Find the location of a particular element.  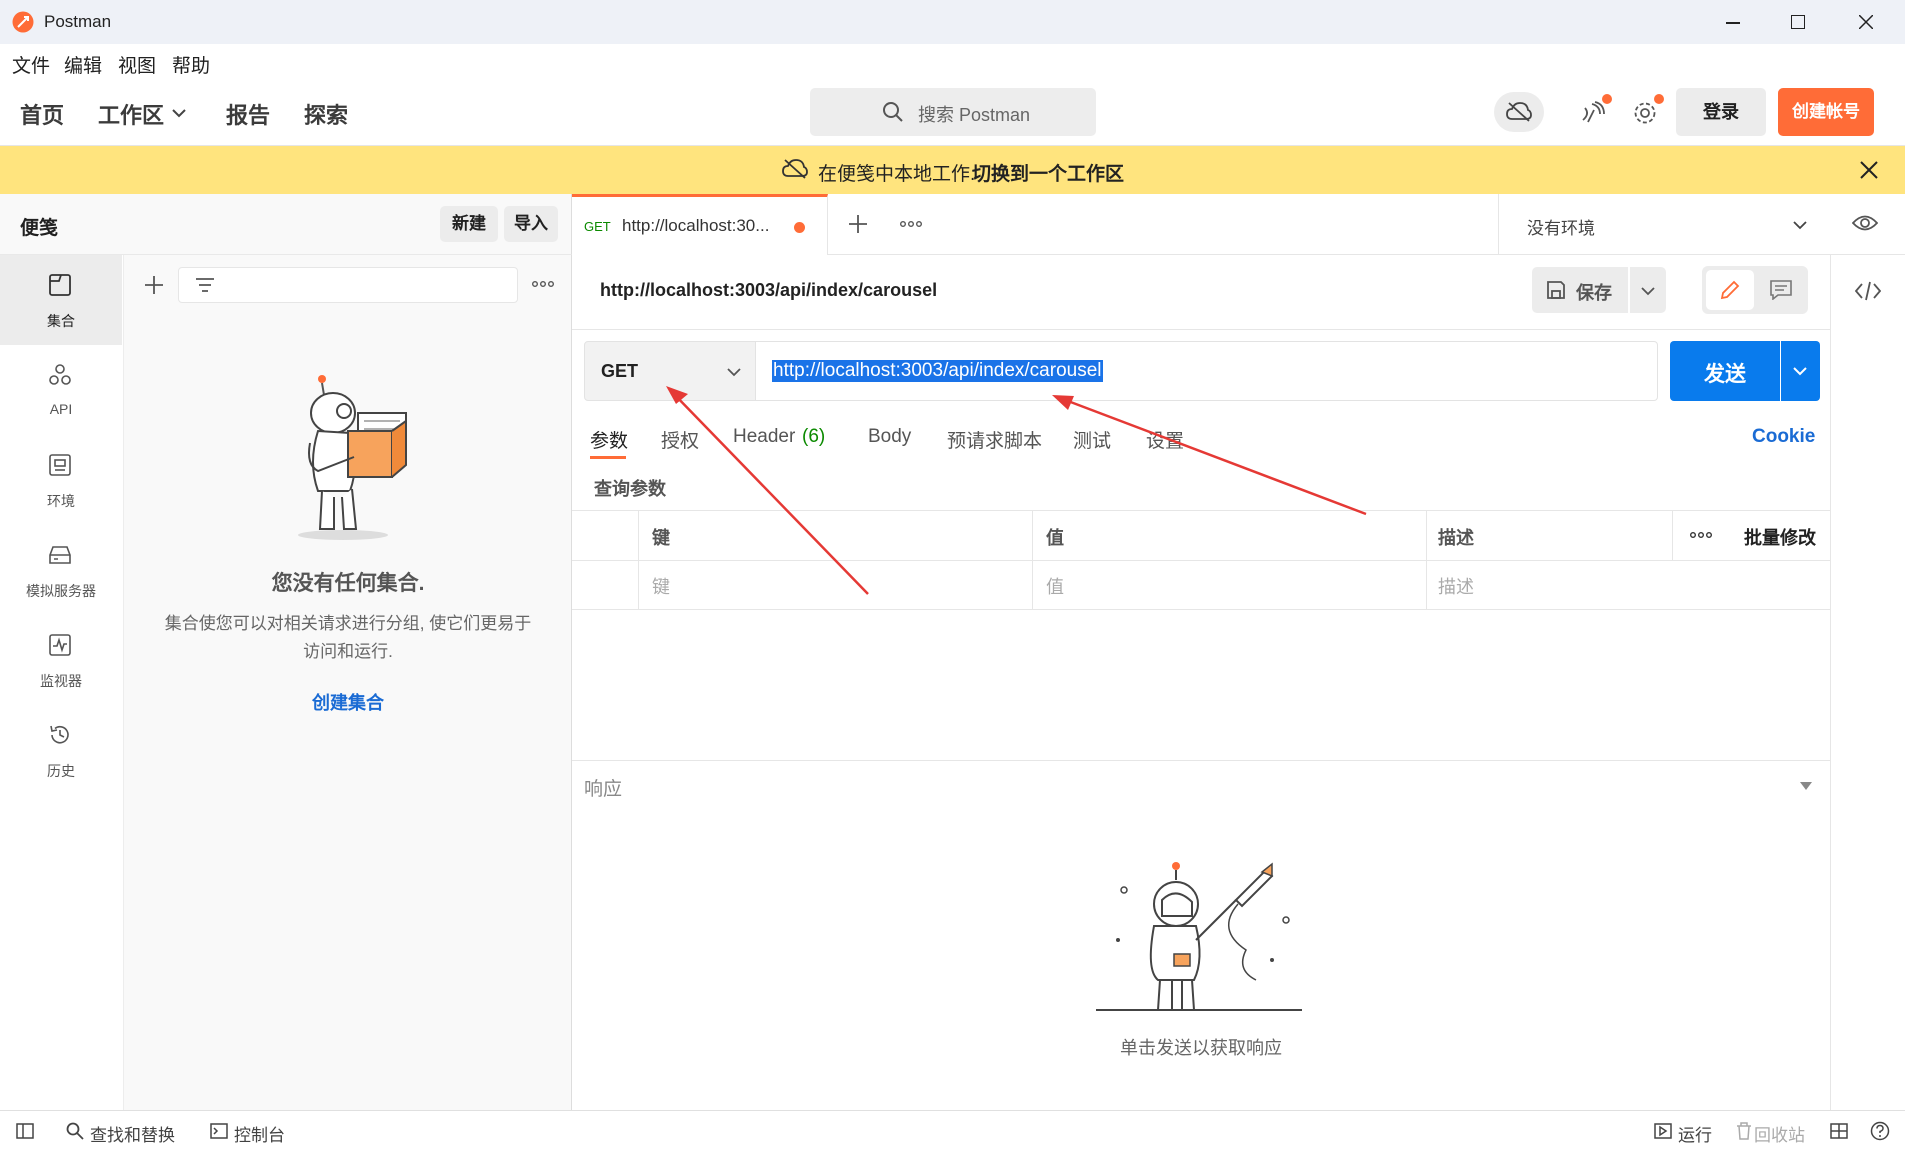

settings-button is located at coordinates (1646, 112).